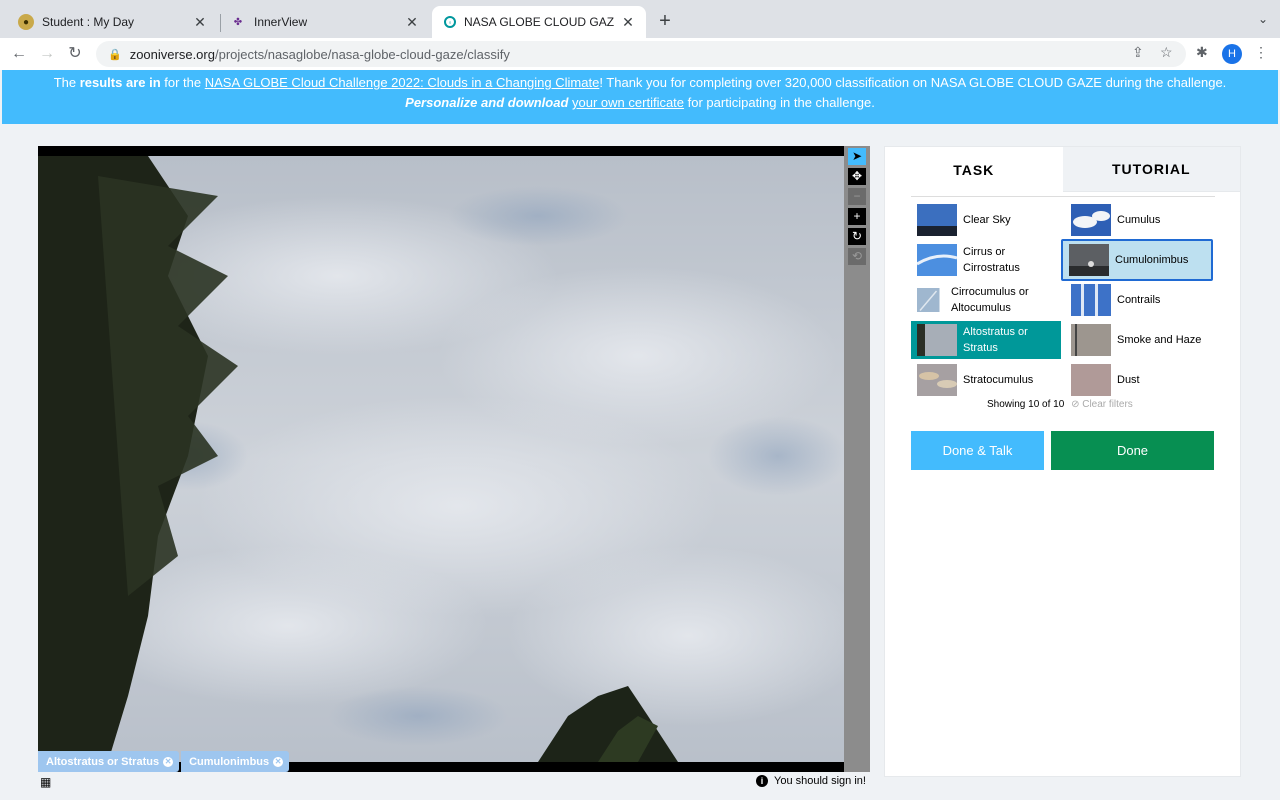  I want to click on zoom-in-icon: +, so click(857, 216).